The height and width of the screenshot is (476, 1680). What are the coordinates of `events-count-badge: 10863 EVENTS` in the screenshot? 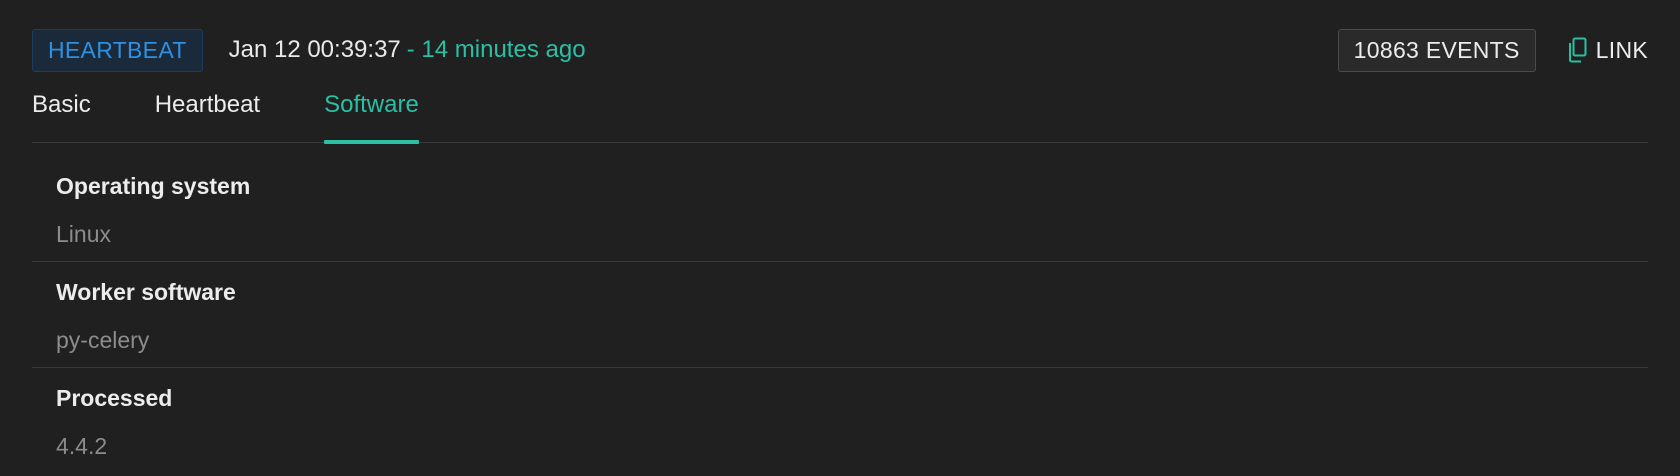 It's located at (1436, 50).